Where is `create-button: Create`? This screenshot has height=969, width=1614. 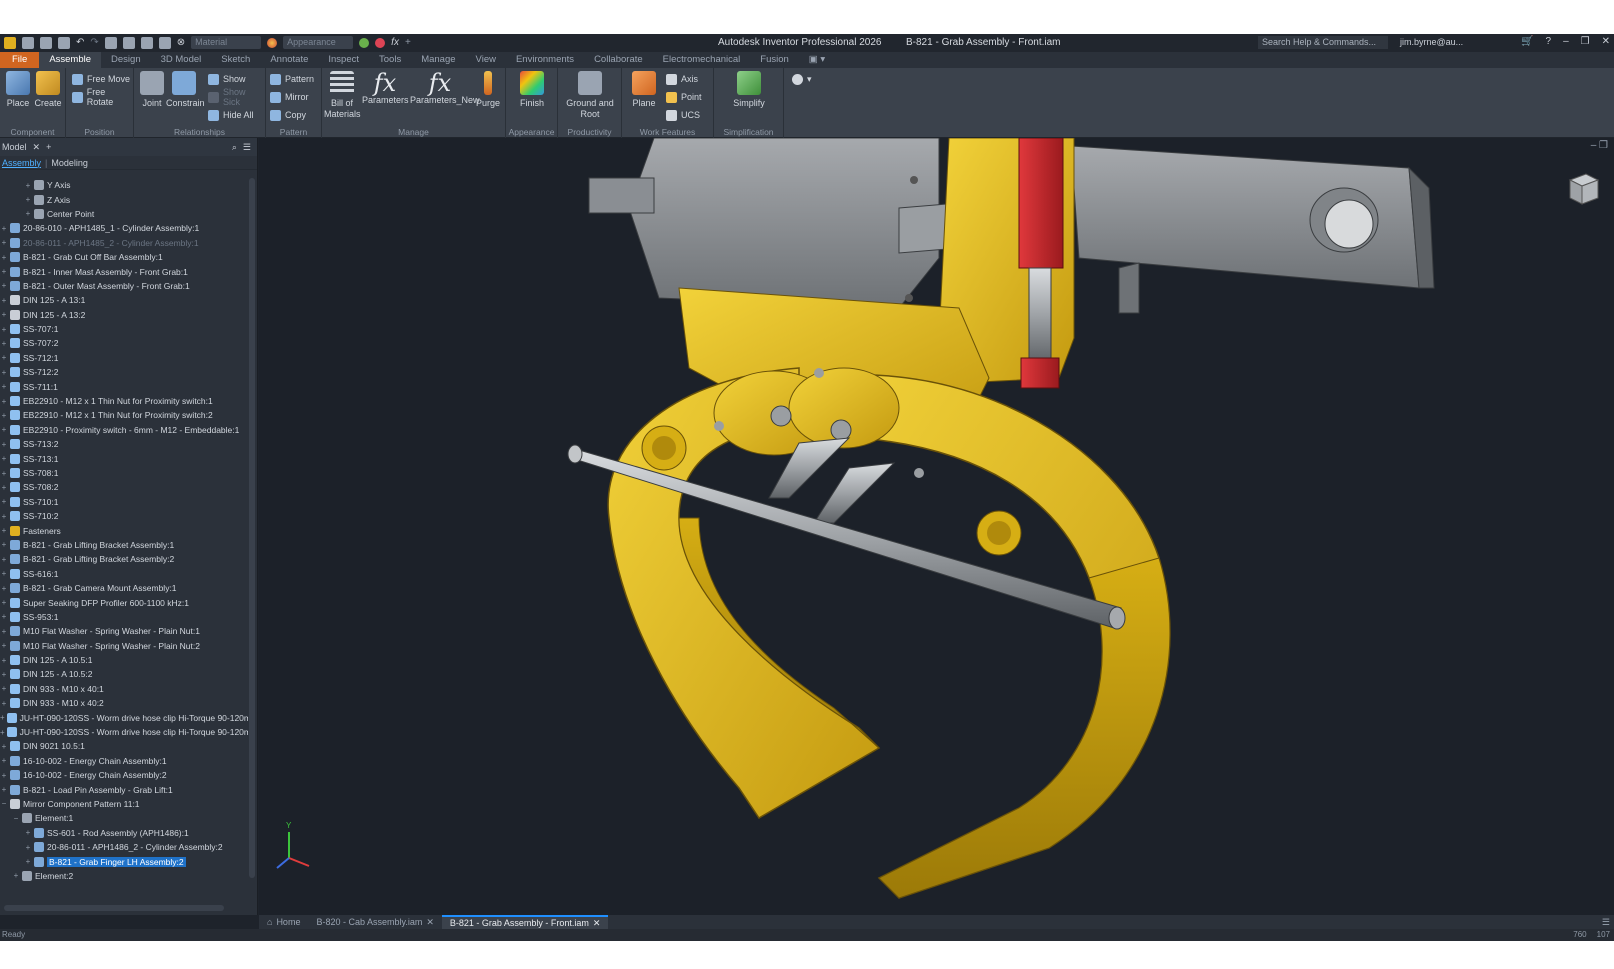 create-button: Create is located at coordinates (48, 90).